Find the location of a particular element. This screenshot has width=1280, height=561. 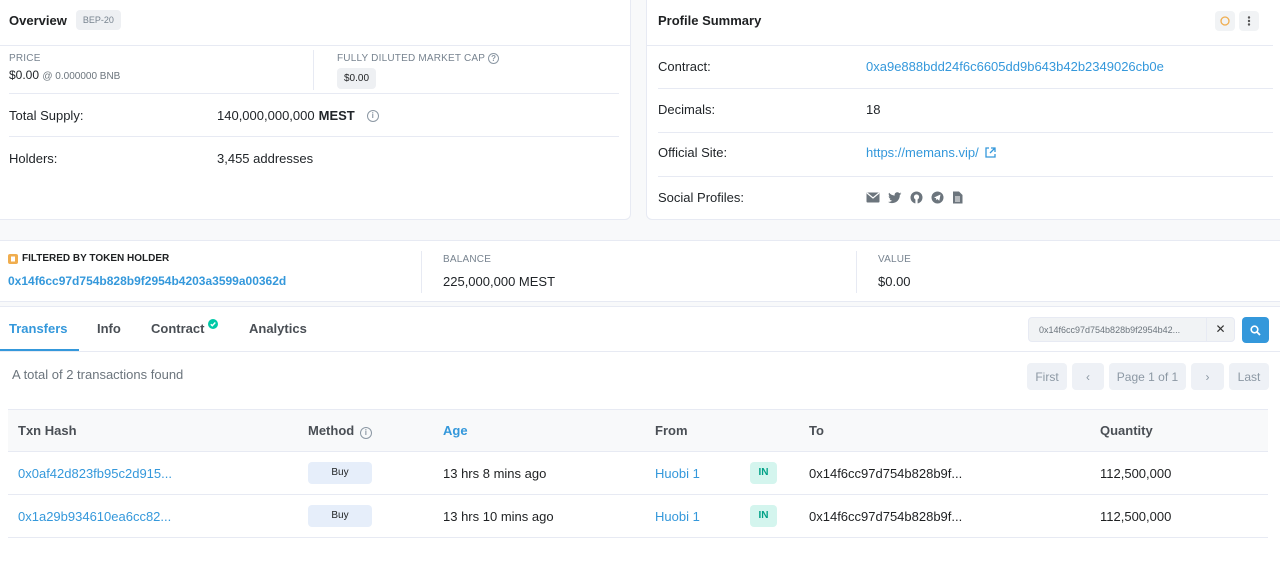

more-options-icon is located at coordinates (1249, 20).